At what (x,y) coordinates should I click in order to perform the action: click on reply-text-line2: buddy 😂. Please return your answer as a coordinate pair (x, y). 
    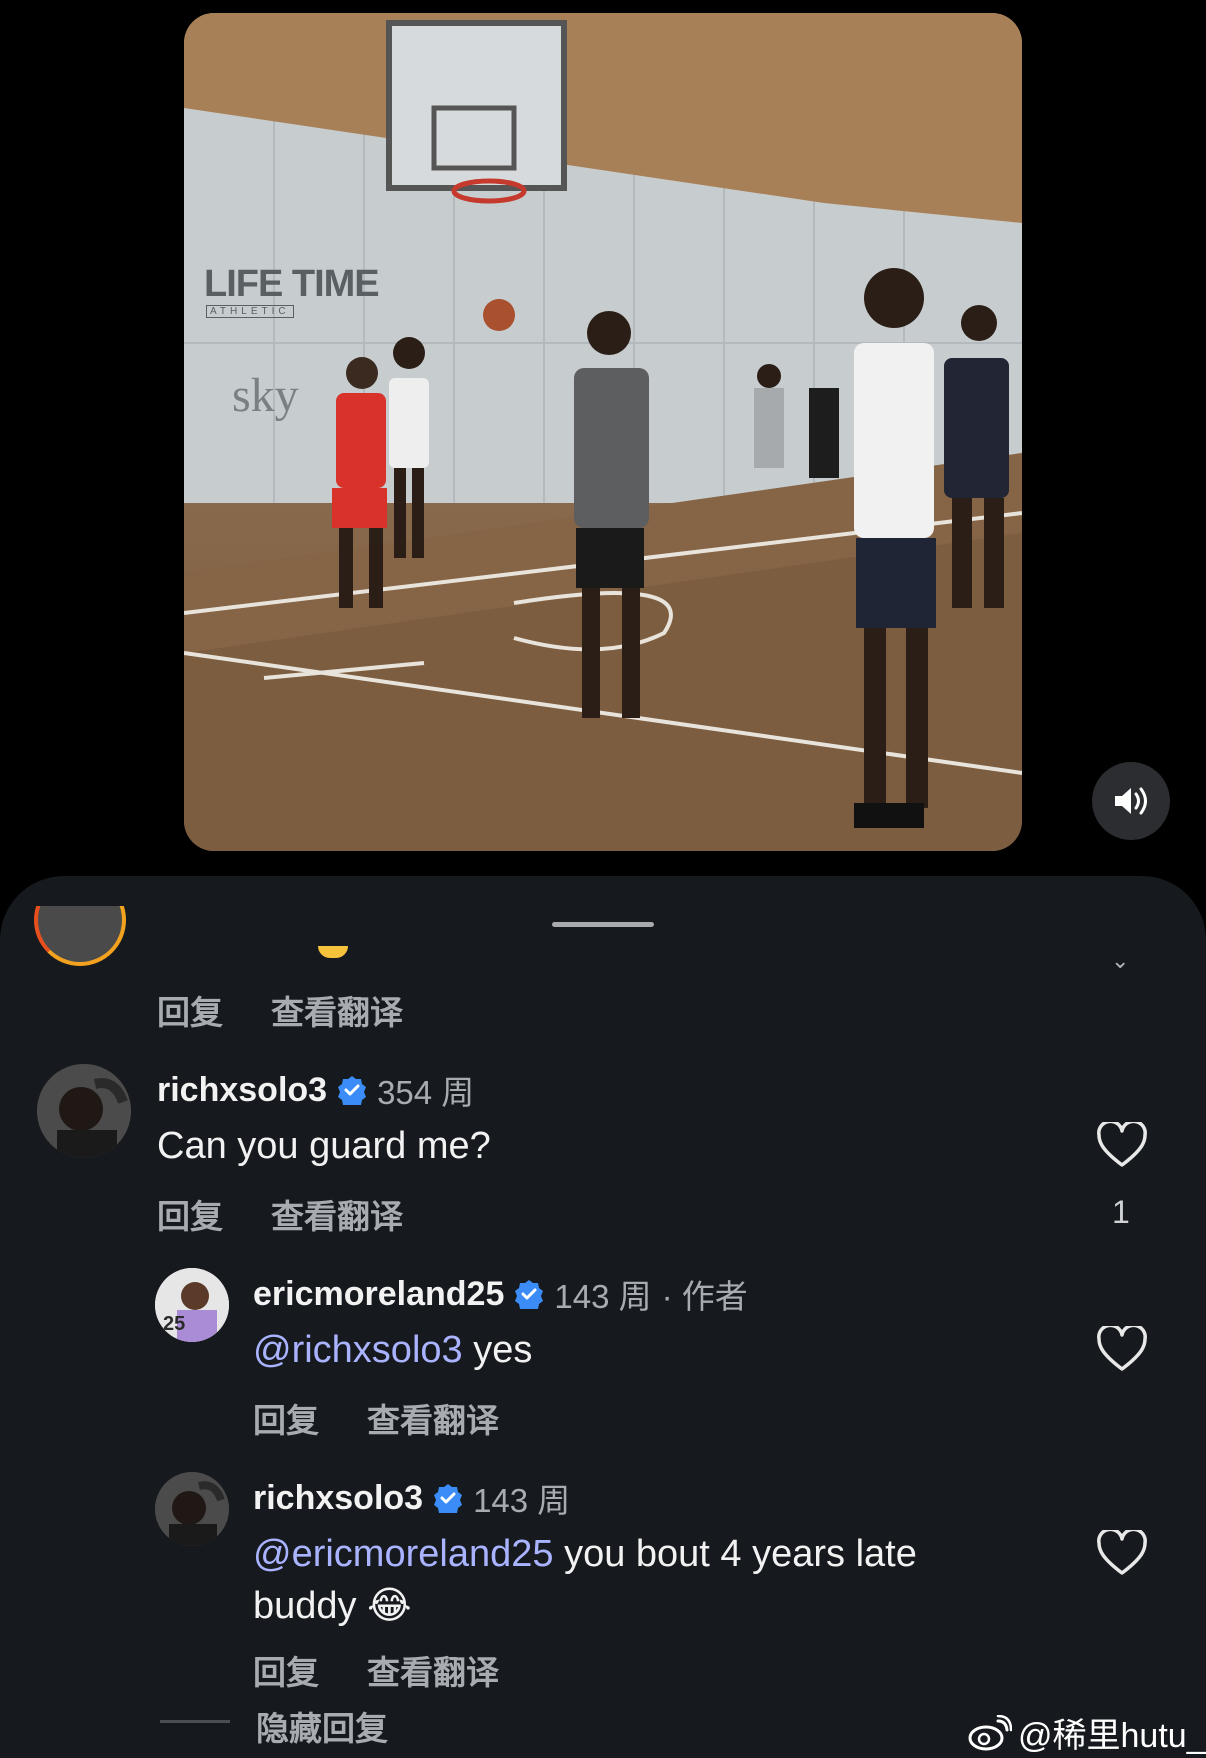
    Looking at the image, I should click on (332, 1606).